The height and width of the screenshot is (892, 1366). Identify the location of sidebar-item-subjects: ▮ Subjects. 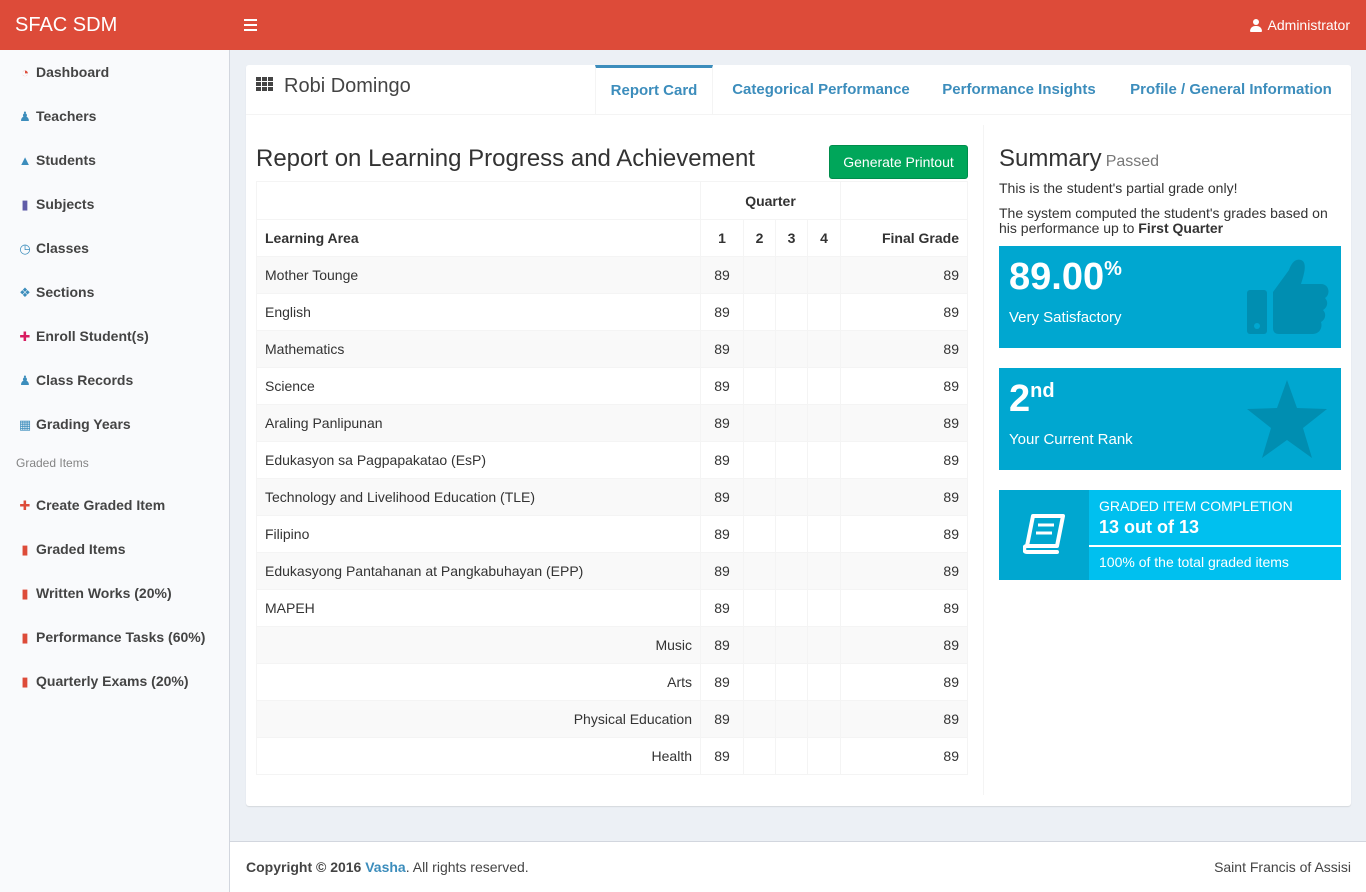
(56, 204).